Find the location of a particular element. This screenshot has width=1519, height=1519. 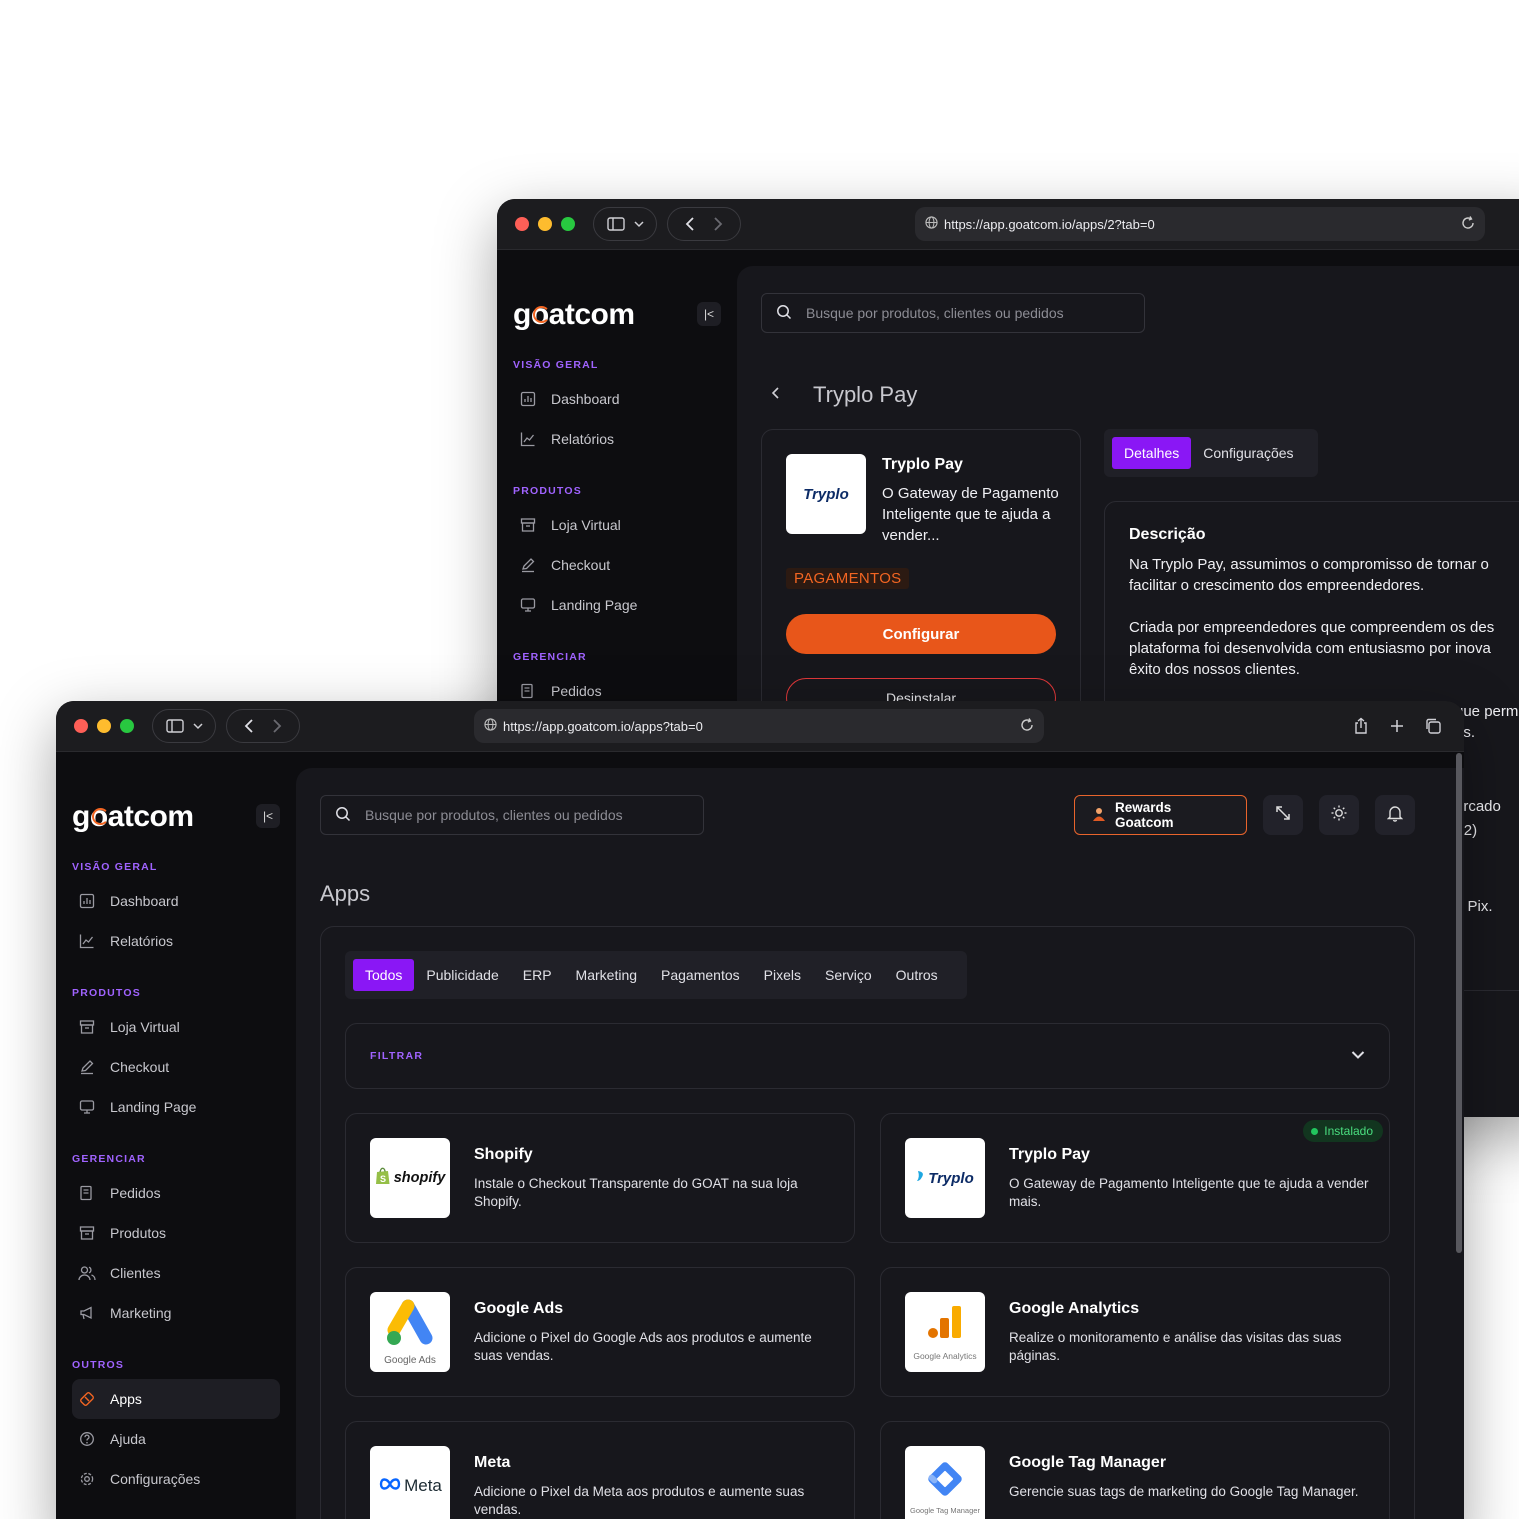

description-line: +2) is located at coordinates (1466, 830).